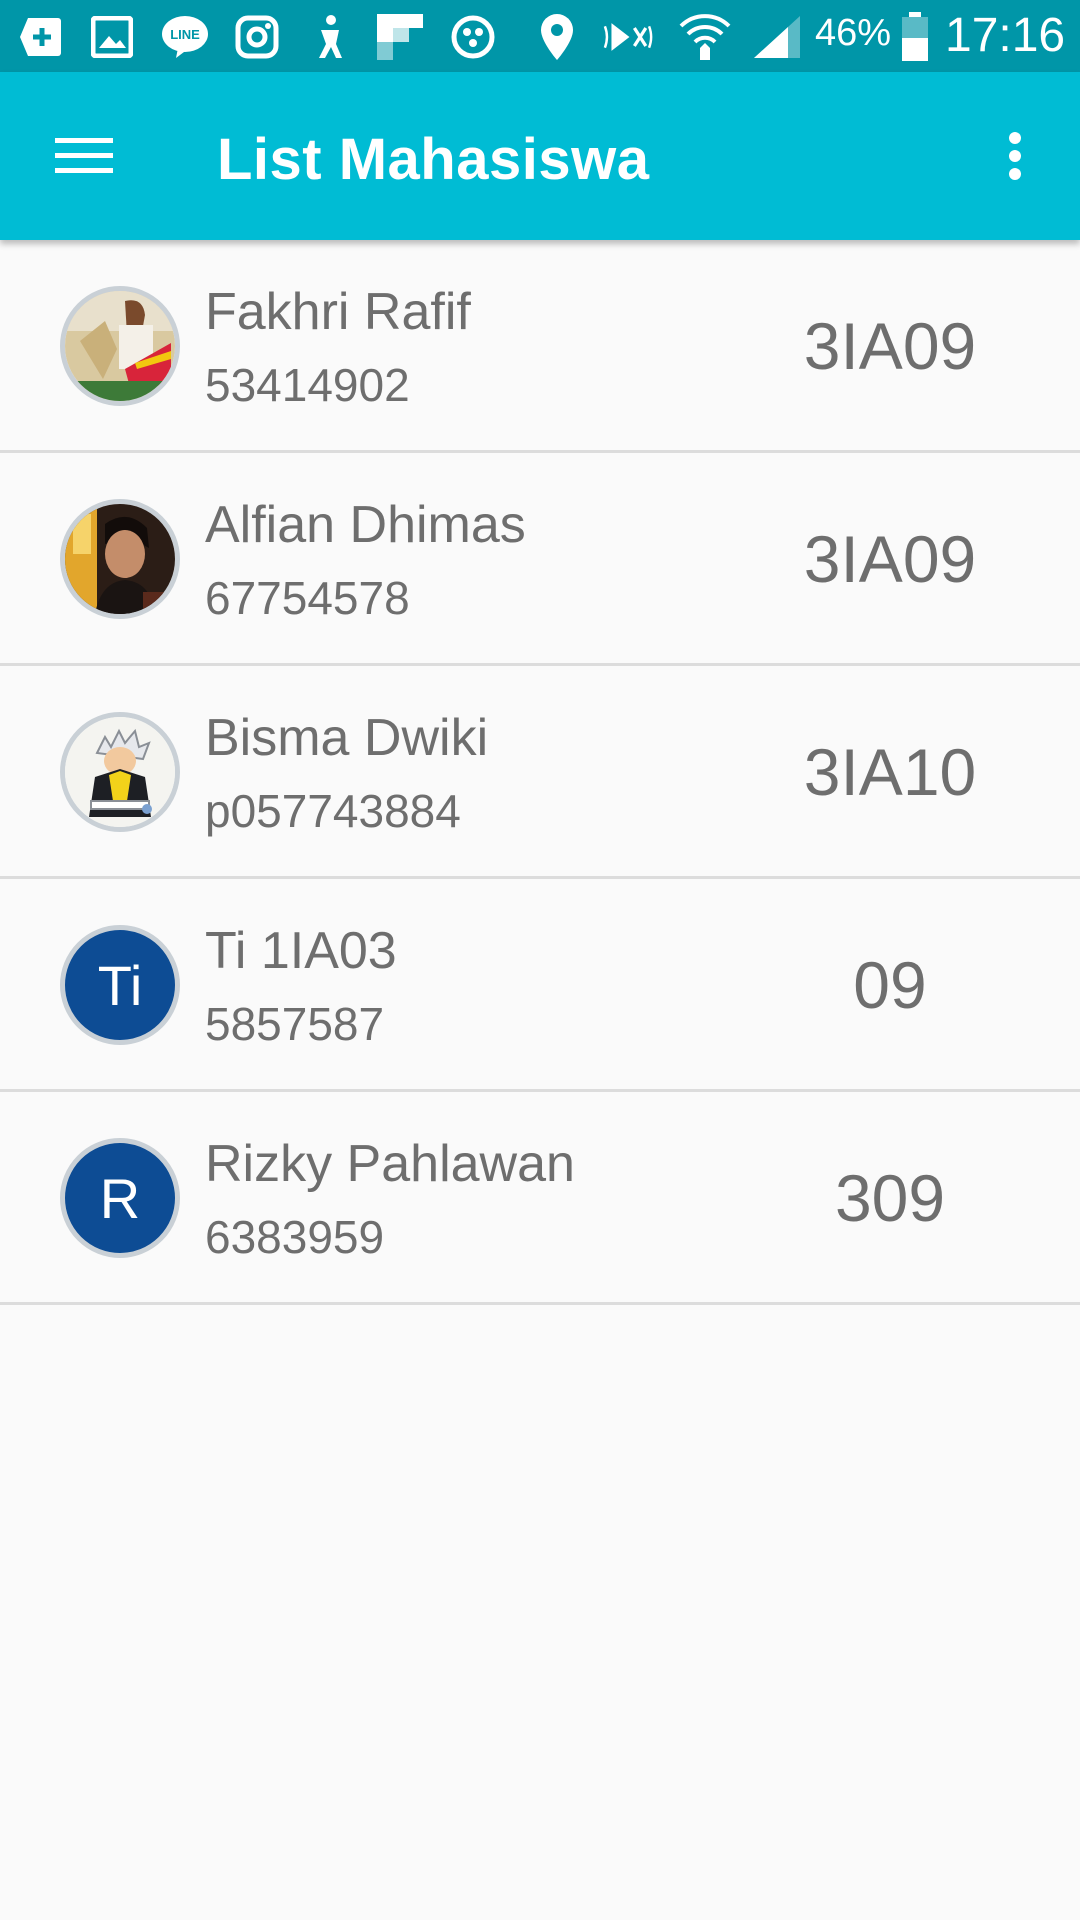 The width and height of the screenshot is (1080, 1920). Describe the element at coordinates (433, 159) in the screenshot. I see `page-title: List Mahasiswa` at that location.